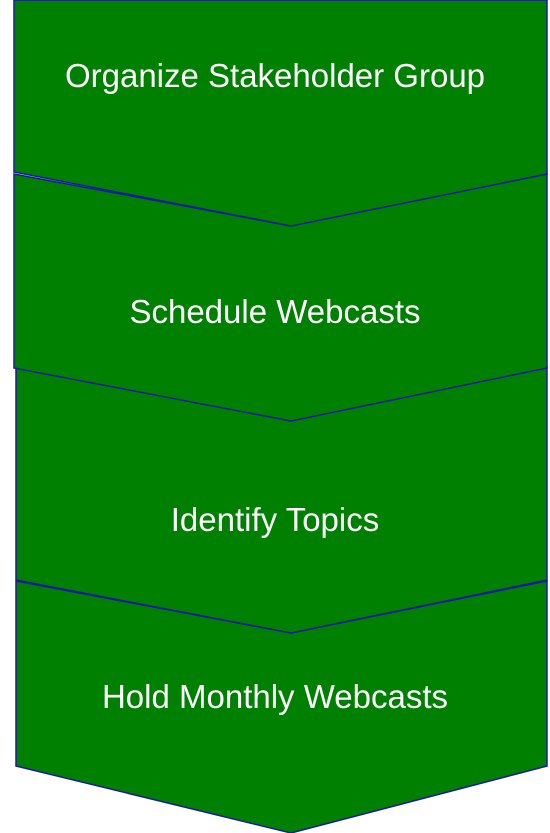  Describe the element at coordinates (275, 311) in the screenshot. I see `step-2-label: Schedule Webcasts` at that location.